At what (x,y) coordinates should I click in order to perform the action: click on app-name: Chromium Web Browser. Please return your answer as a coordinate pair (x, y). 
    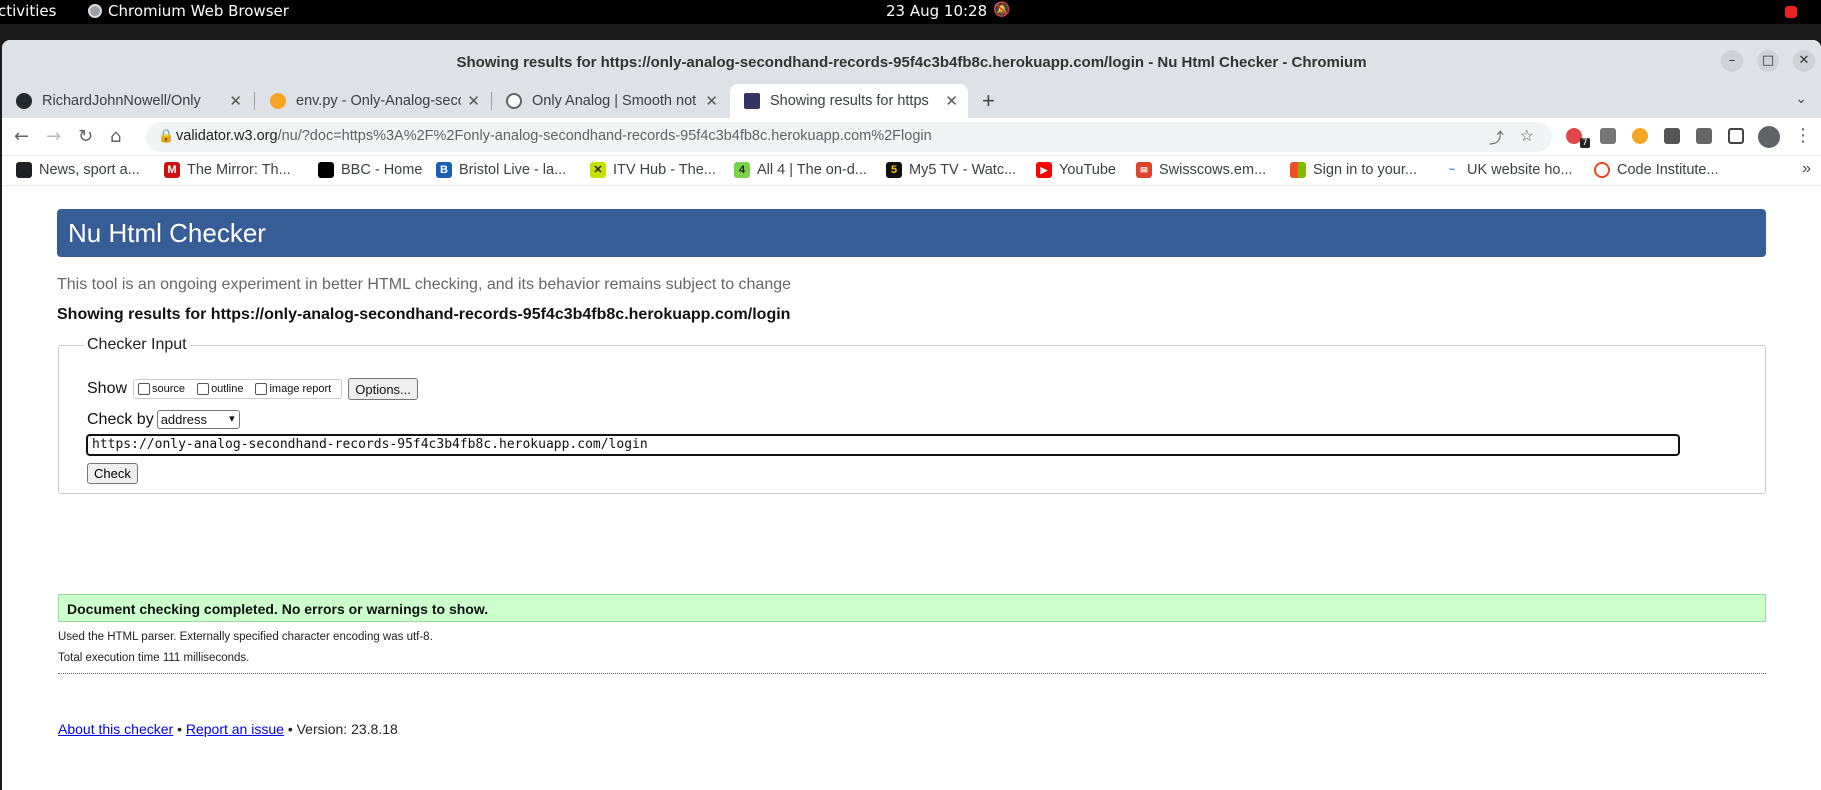
    Looking at the image, I should click on (198, 11).